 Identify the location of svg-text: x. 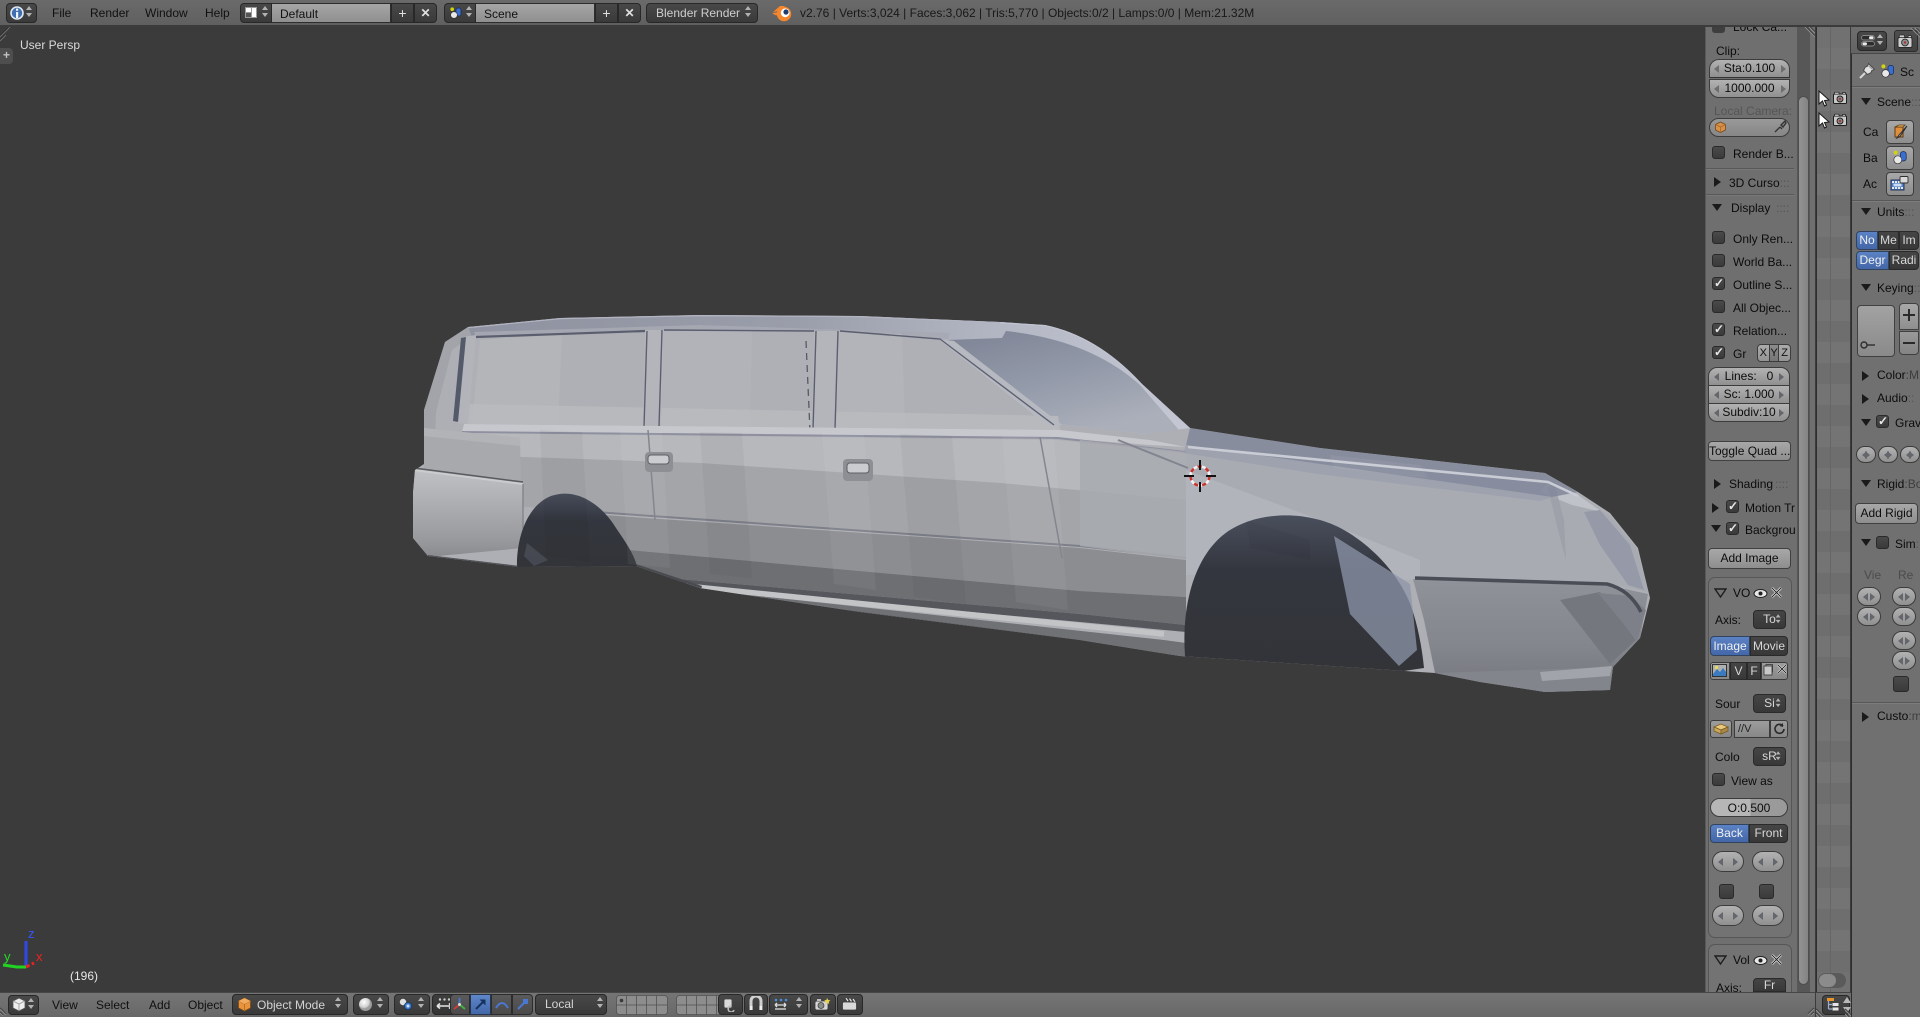
(39, 956).